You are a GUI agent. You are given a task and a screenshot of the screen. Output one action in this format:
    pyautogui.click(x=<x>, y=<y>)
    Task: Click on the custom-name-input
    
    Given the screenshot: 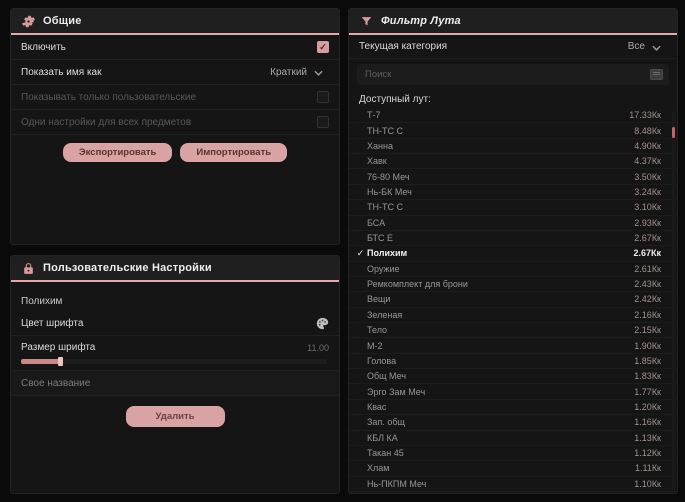 What is the action you would take?
    pyautogui.click(x=175, y=383)
    